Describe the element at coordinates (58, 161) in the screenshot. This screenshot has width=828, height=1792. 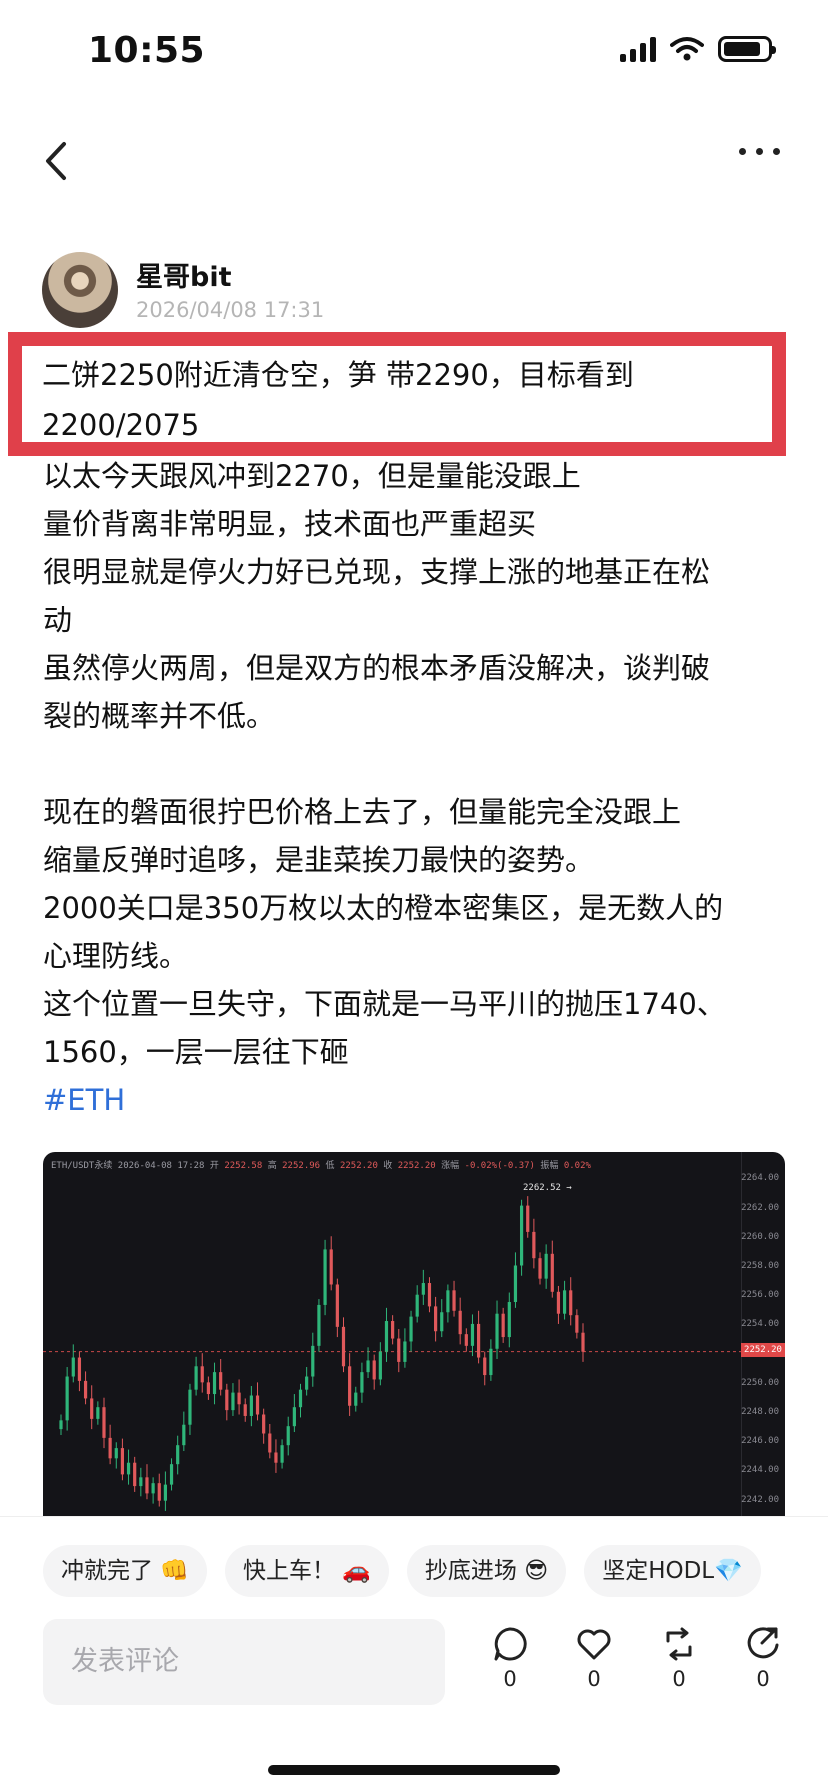
I see `back-chevron-icon` at that location.